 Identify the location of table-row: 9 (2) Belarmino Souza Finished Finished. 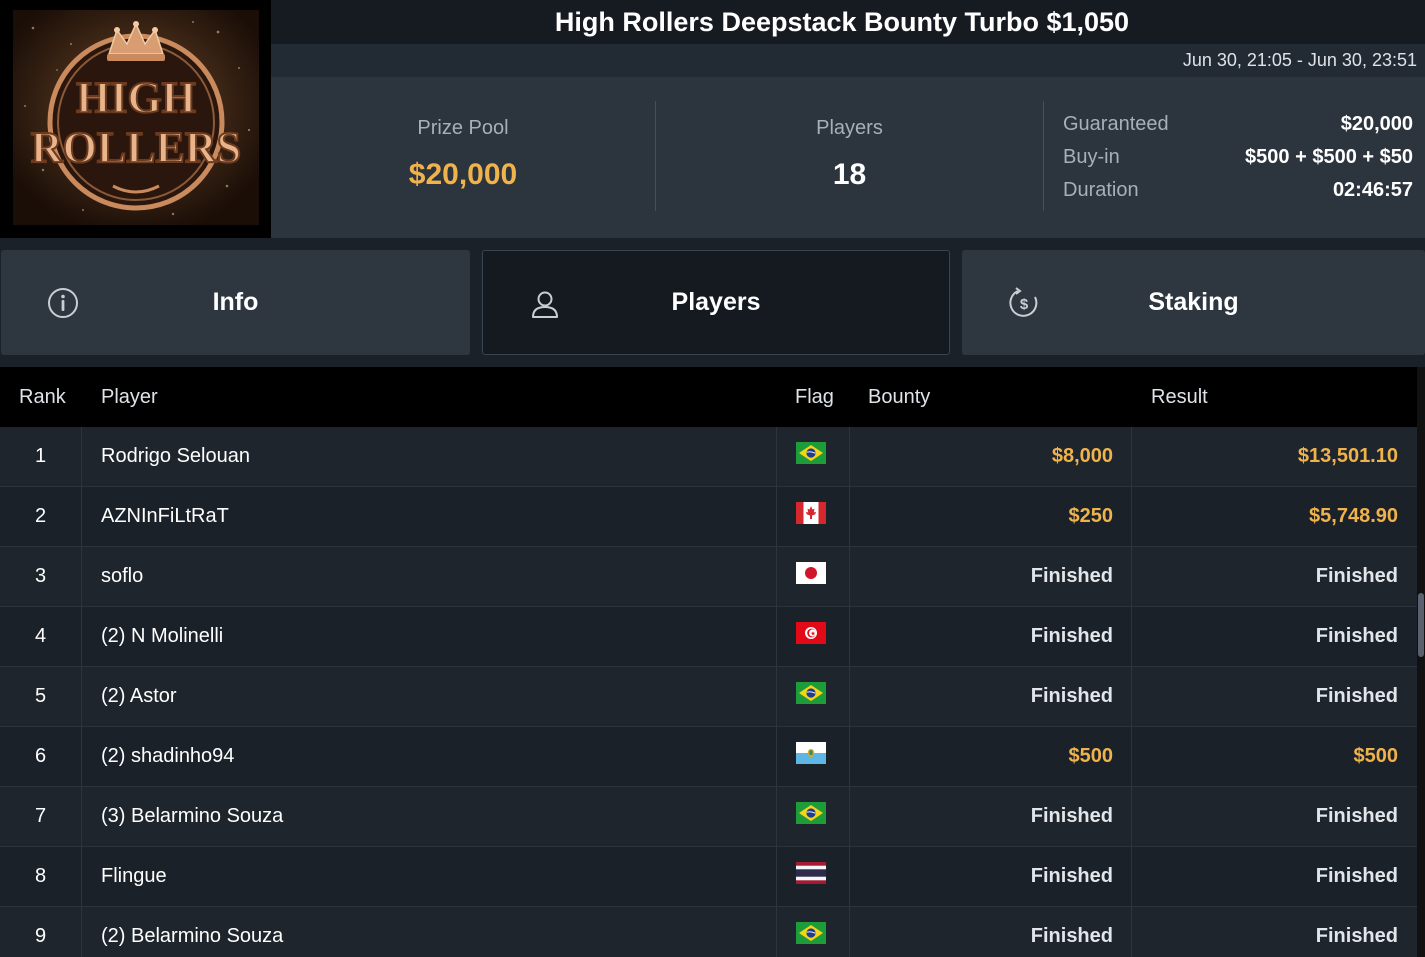
(708, 932).